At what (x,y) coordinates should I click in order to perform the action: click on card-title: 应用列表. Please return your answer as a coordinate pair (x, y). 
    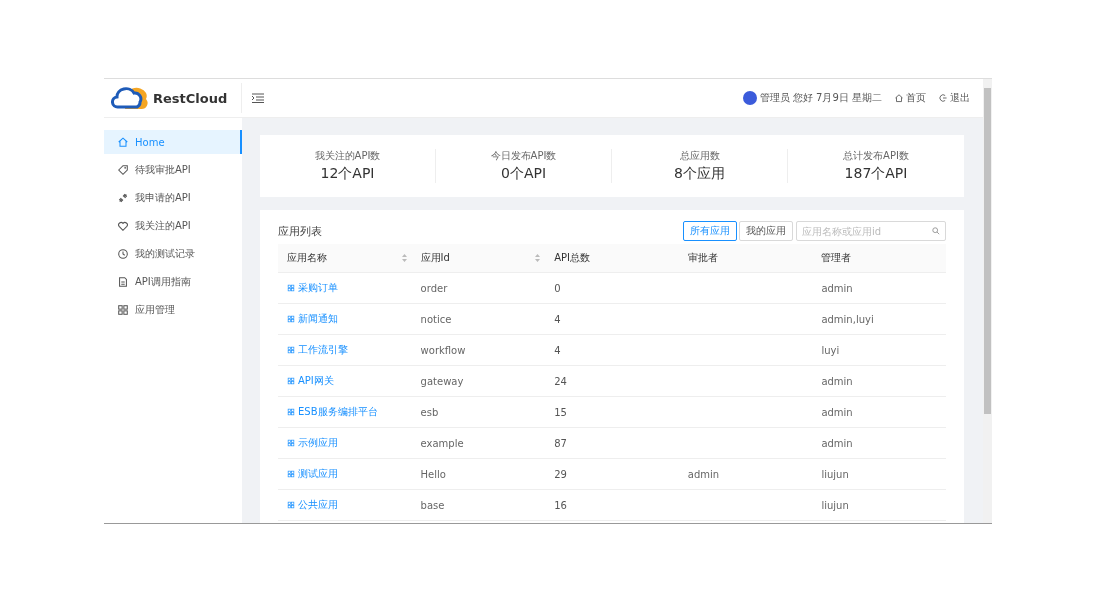
    Looking at the image, I should click on (300, 231).